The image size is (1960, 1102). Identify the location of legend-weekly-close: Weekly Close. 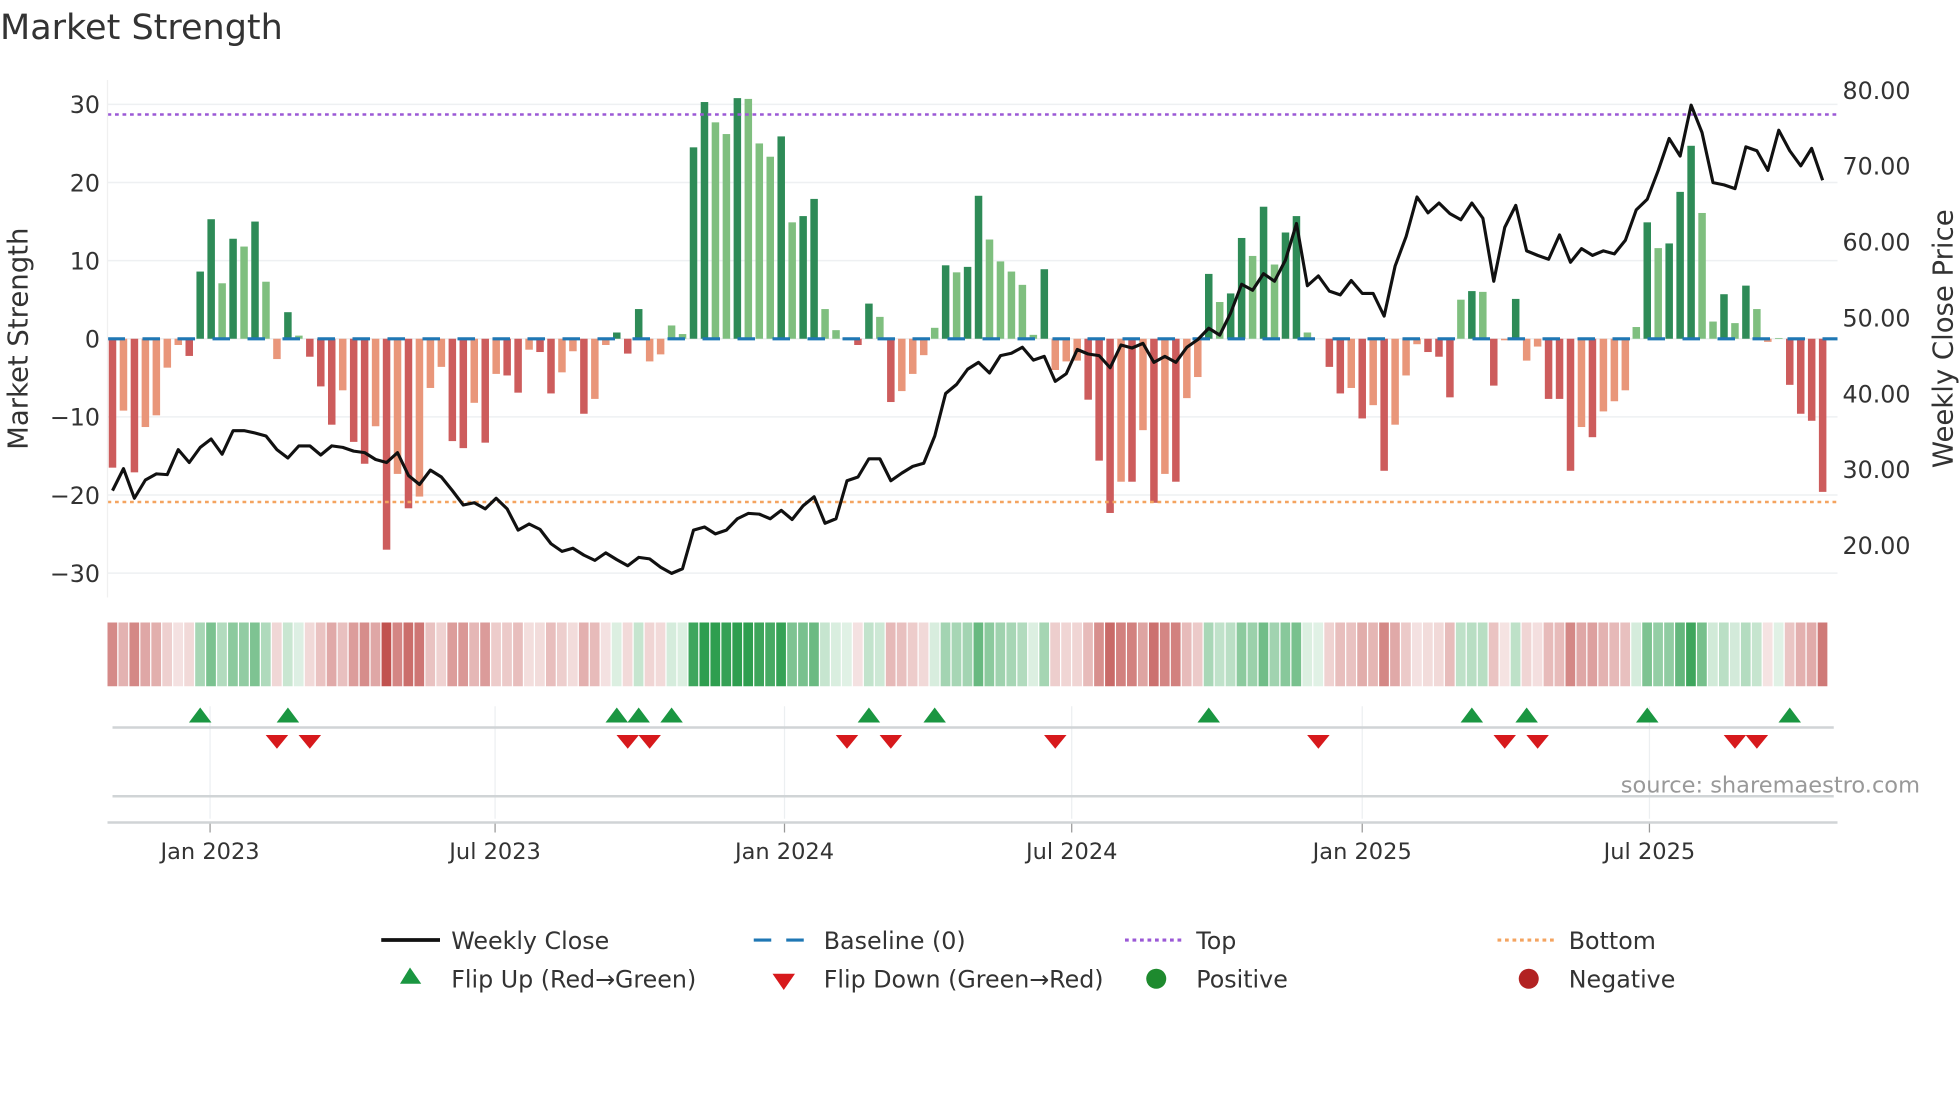
(495, 941).